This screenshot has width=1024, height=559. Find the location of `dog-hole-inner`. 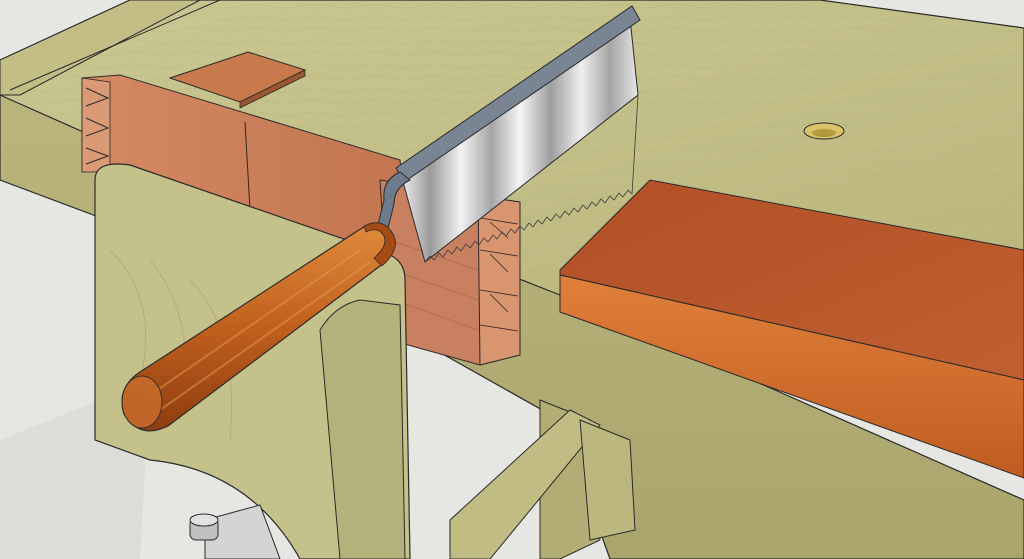

dog-hole-inner is located at coordinates (824, 133).